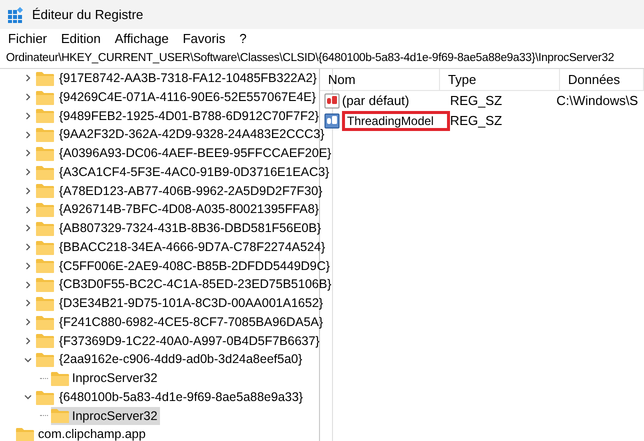 This screenshot has height=441, width=644. Describe the element at coordinates (192, 134) in the screenshot. I see `tree-item: {9AA2F32D-362A-42D9-9328-24A483E2CCC3}` at that location.